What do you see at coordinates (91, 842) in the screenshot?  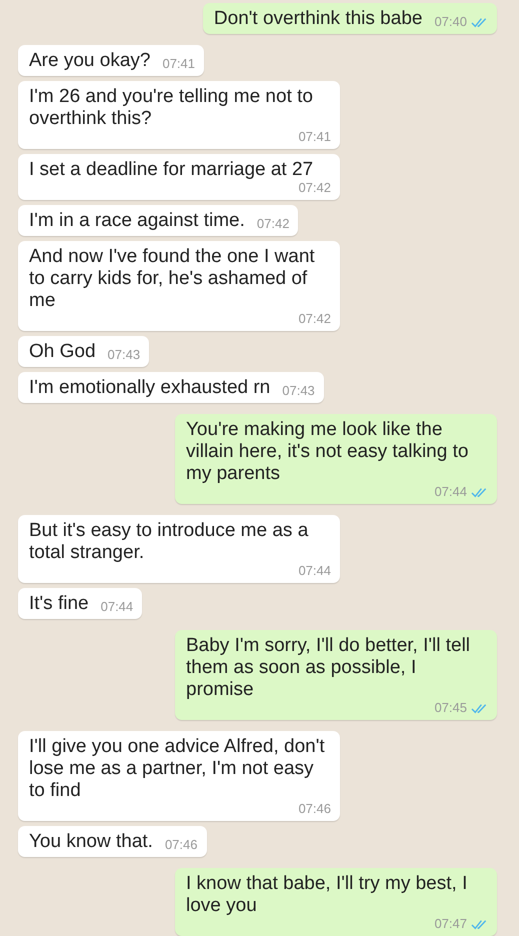 I see `message-text: You know that.` at bounding box center [91, 842].